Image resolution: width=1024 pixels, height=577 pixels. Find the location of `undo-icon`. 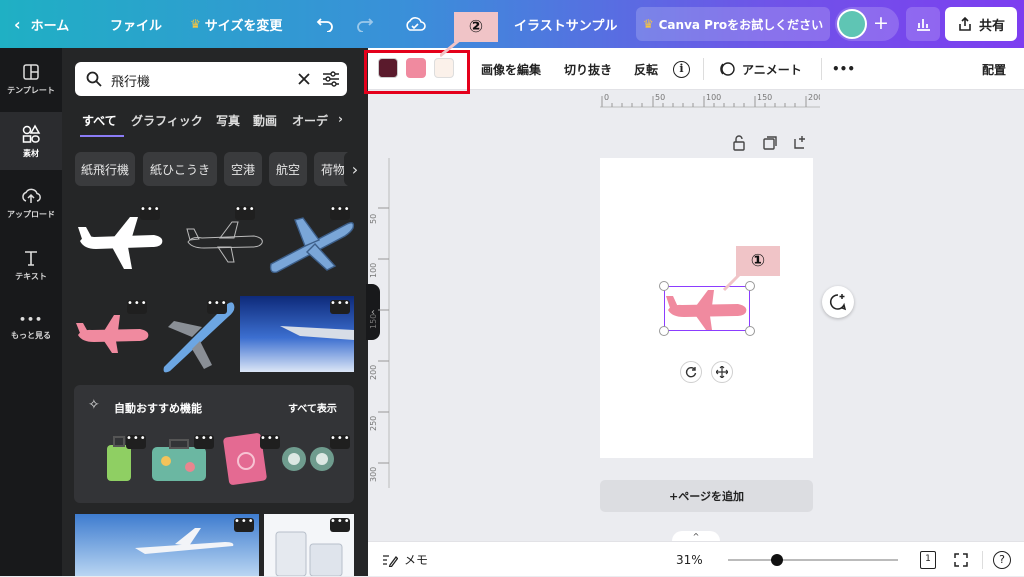

undo-icon is located at coordinates (324, 25).